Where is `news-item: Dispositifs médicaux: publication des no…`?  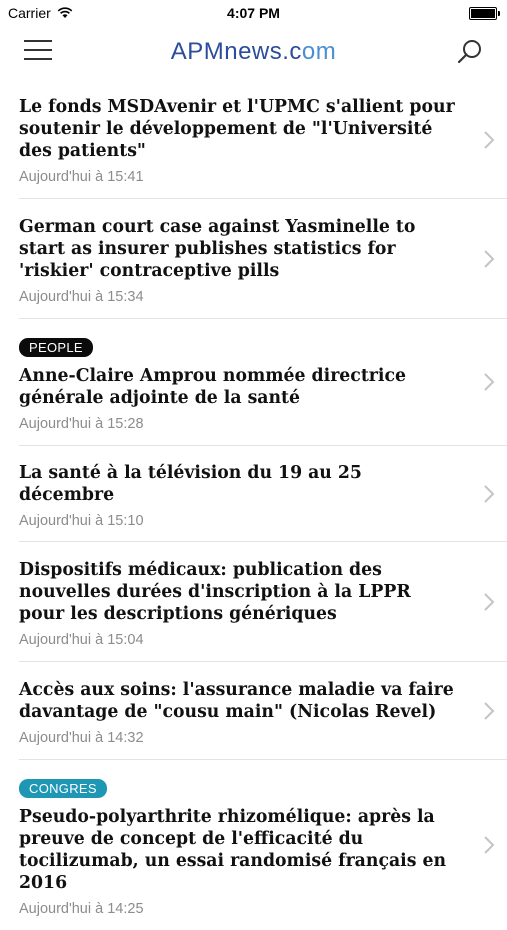 news-item: Dispositifs médicaux: publication des no… is located at coordinates (263, 602).